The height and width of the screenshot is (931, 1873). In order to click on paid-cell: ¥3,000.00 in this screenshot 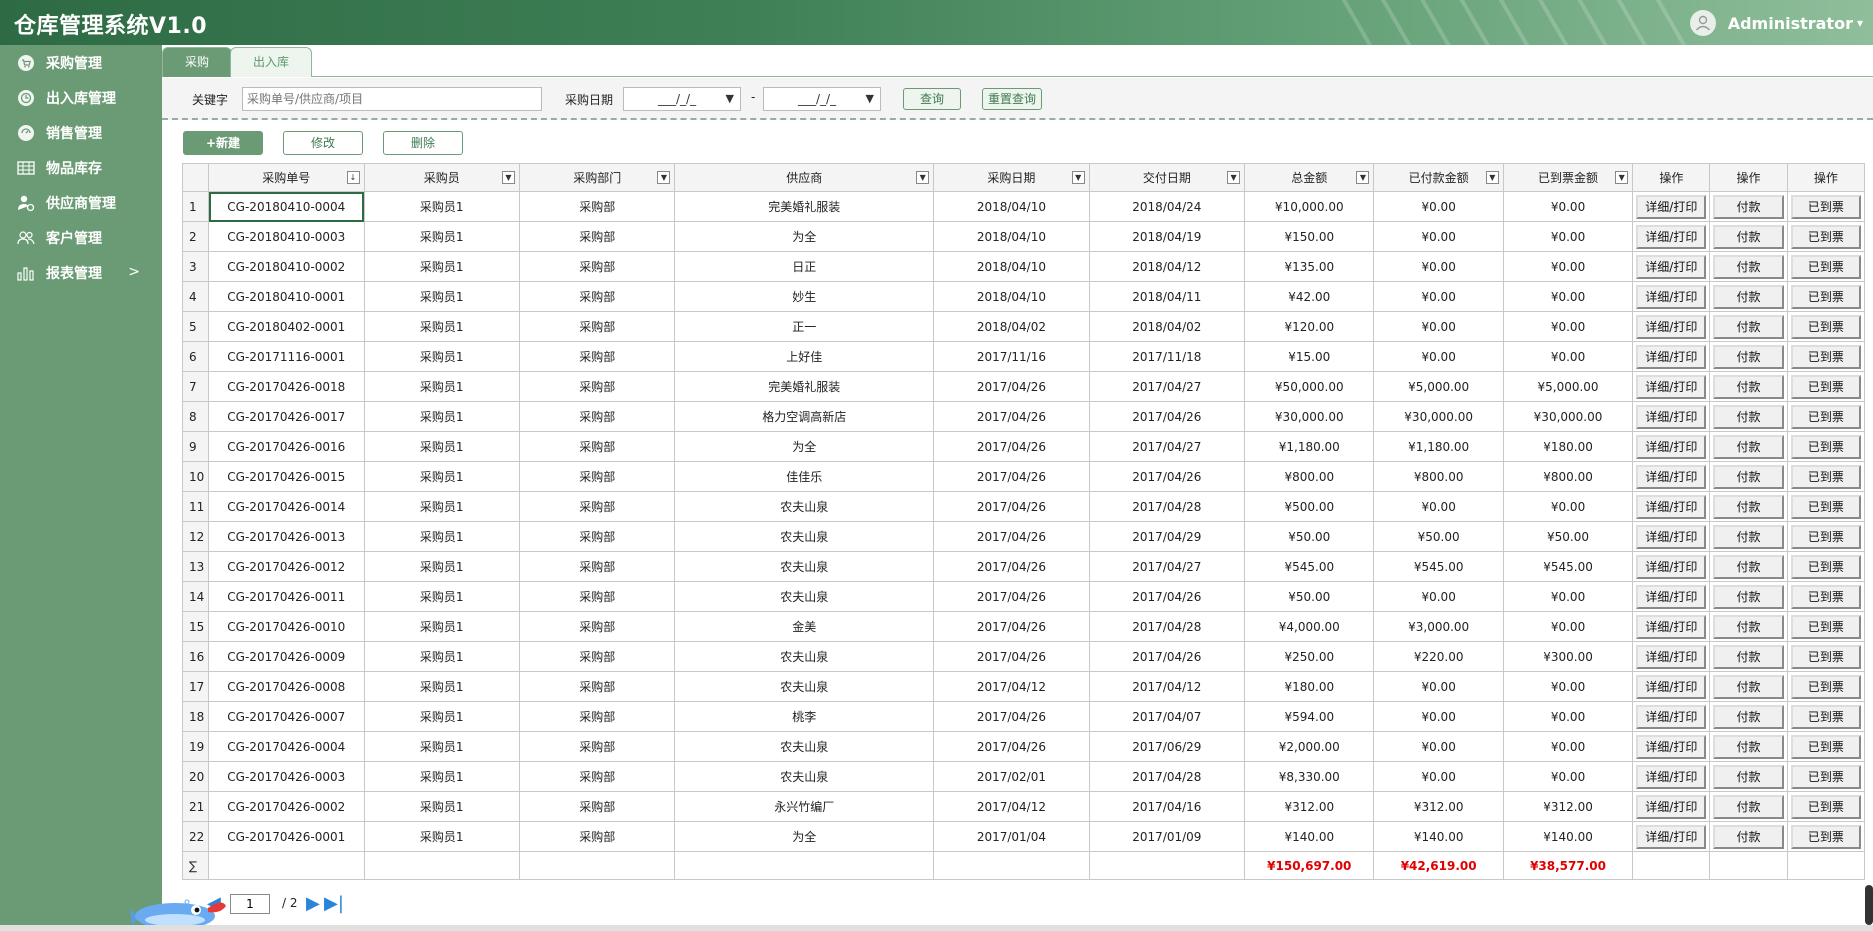, I will do `click(1438, 626)`.